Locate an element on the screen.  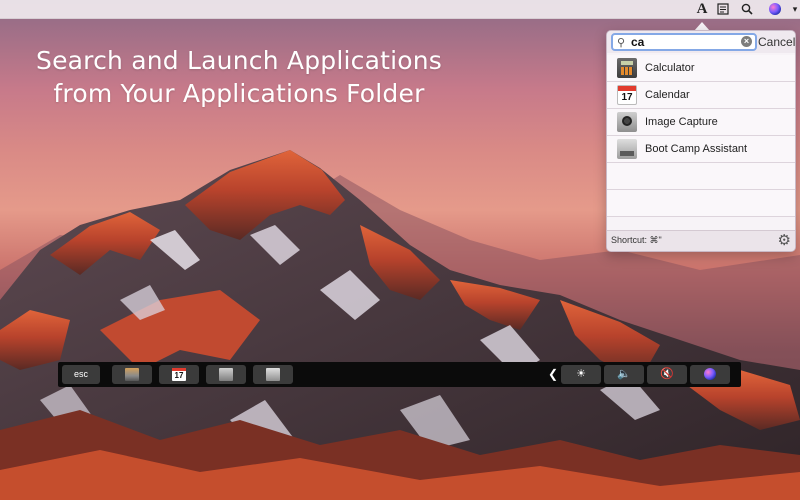
result-label: Image Capture is located at coordinates (681, 122).